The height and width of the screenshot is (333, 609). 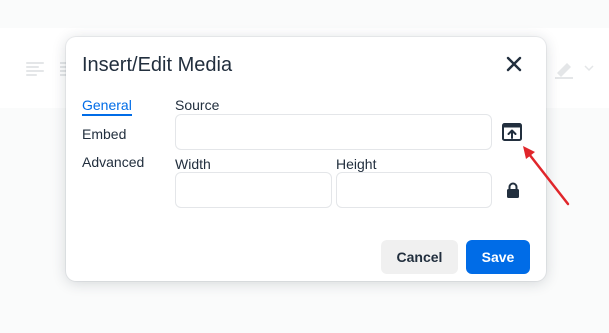 I want to click on tab-advanced: Advanced, so click(x=113, y=162).